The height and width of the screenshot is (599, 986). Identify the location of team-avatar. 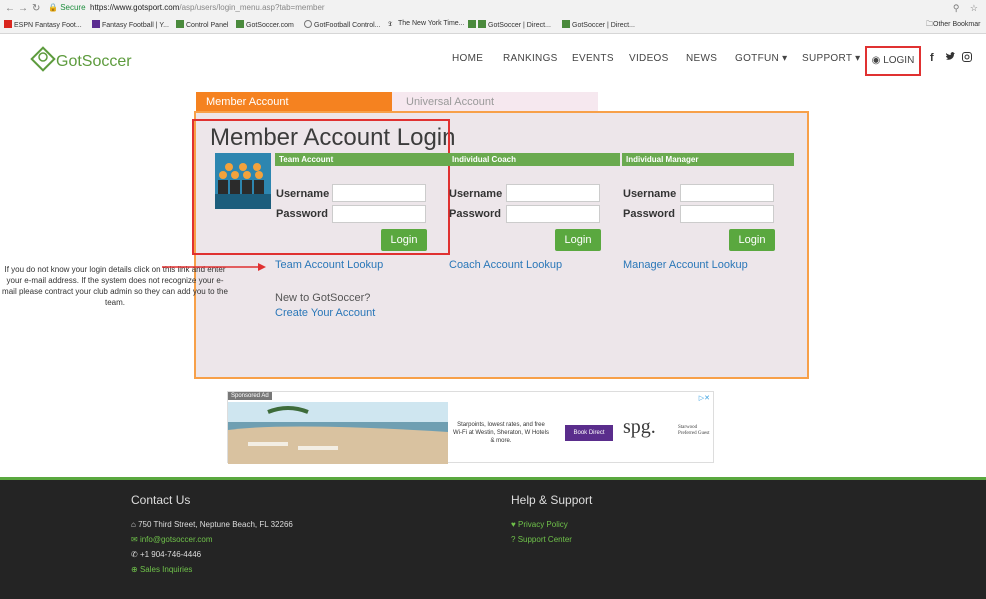
(243, 181).